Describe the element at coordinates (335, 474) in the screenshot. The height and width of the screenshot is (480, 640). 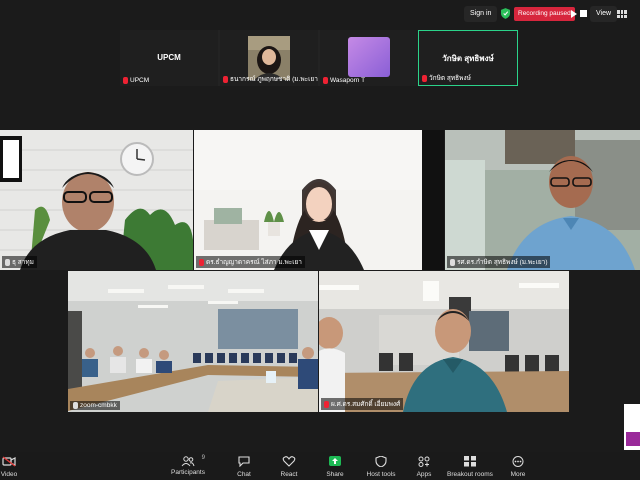
I see `share-button-label: Share` at that location.